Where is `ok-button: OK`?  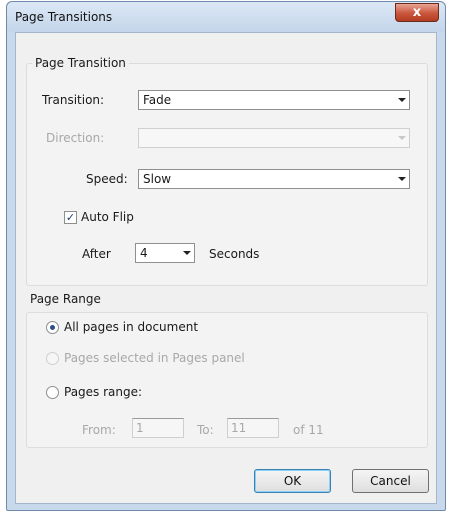
ok-button: OK is located at coordinates (292, 481).